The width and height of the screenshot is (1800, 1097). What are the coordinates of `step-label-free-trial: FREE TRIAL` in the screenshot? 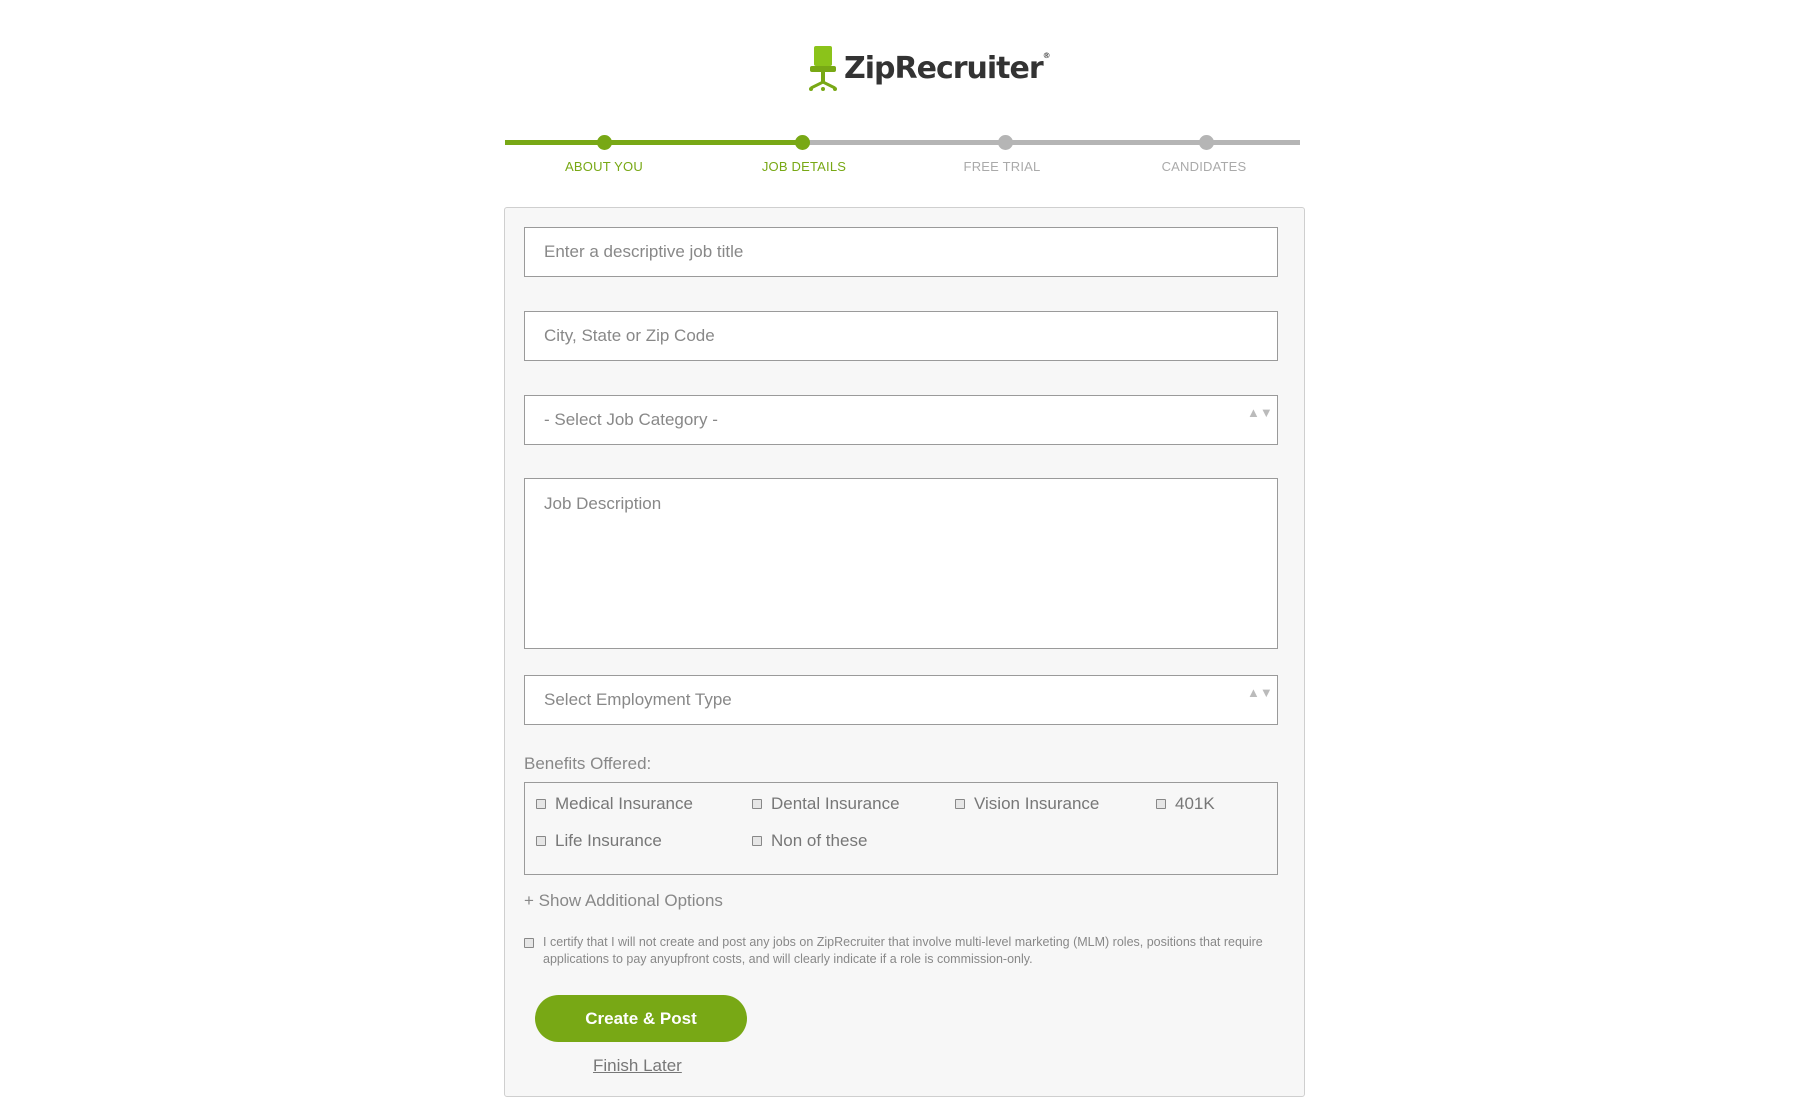 It's located at (1002, 166).